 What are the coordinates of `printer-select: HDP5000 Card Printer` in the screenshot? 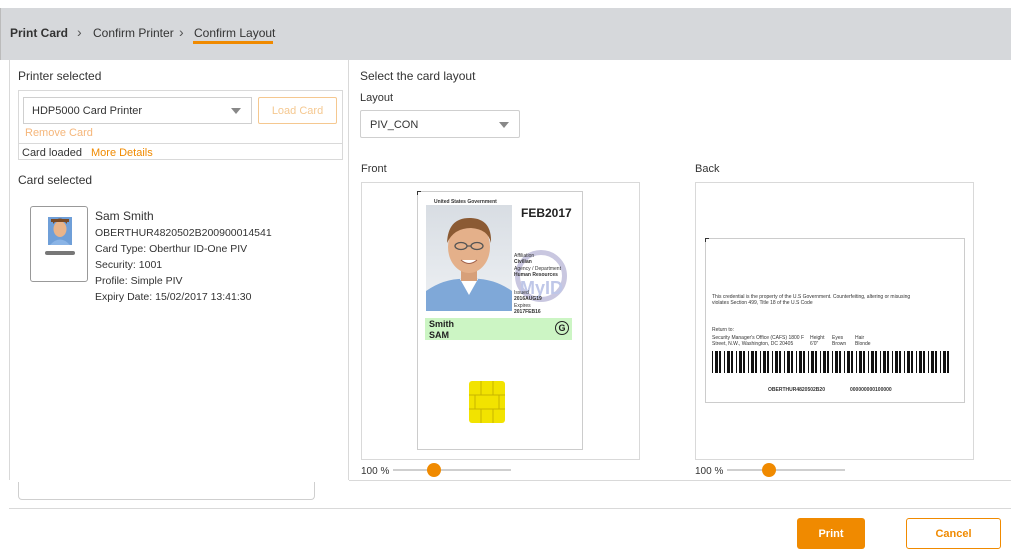 It's located at (137, 110).